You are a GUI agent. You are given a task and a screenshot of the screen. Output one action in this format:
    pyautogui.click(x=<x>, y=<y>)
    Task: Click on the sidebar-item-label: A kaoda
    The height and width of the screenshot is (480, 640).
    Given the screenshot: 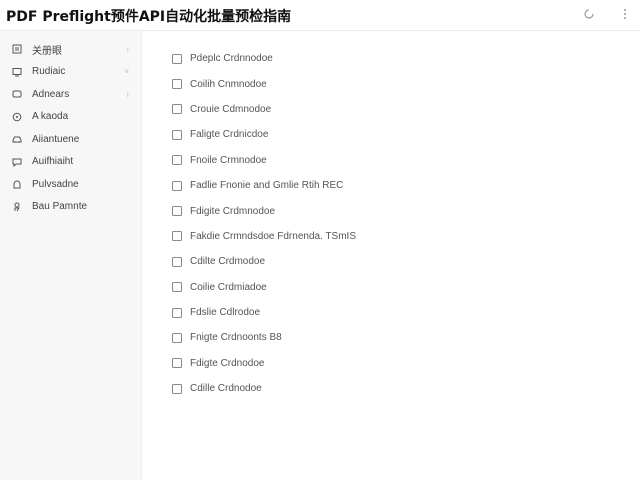 What is the action you would take?
    pyautogui.click(x=50, y=117)
    